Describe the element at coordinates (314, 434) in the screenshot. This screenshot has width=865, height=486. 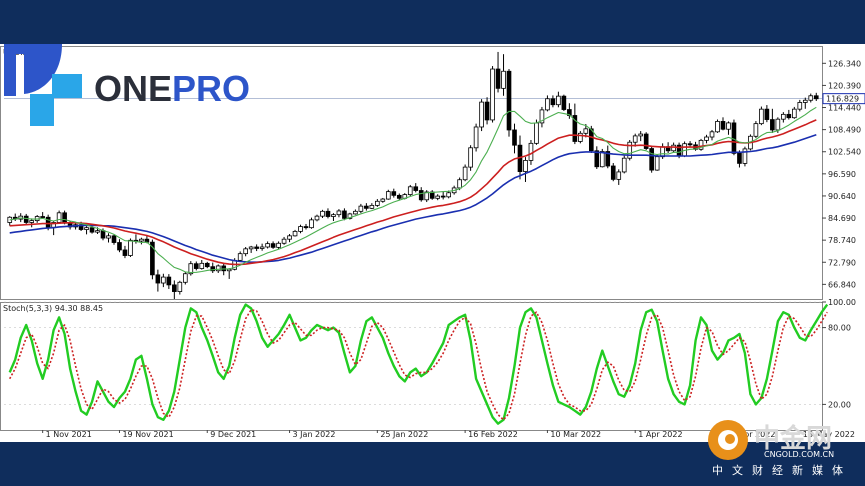
I see `time-tick-label: 3 Jan 2022` at that location.